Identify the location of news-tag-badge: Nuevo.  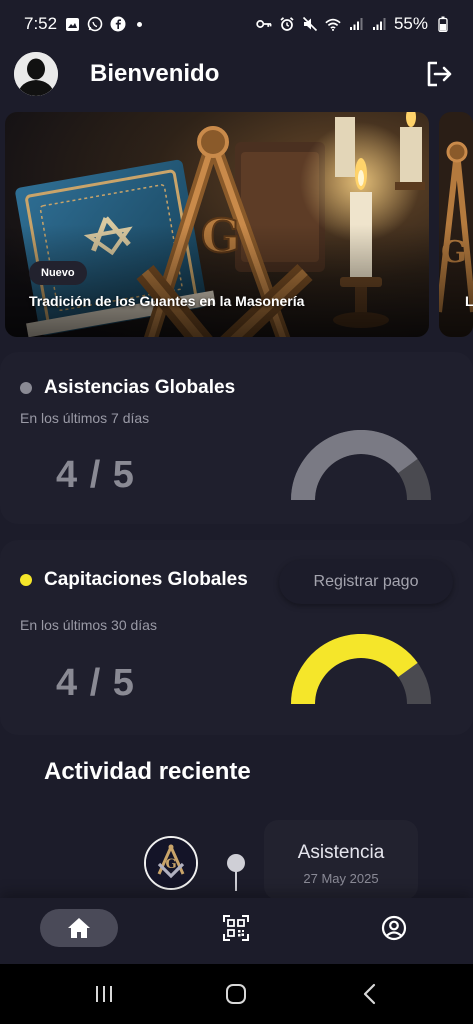
(58, 273).